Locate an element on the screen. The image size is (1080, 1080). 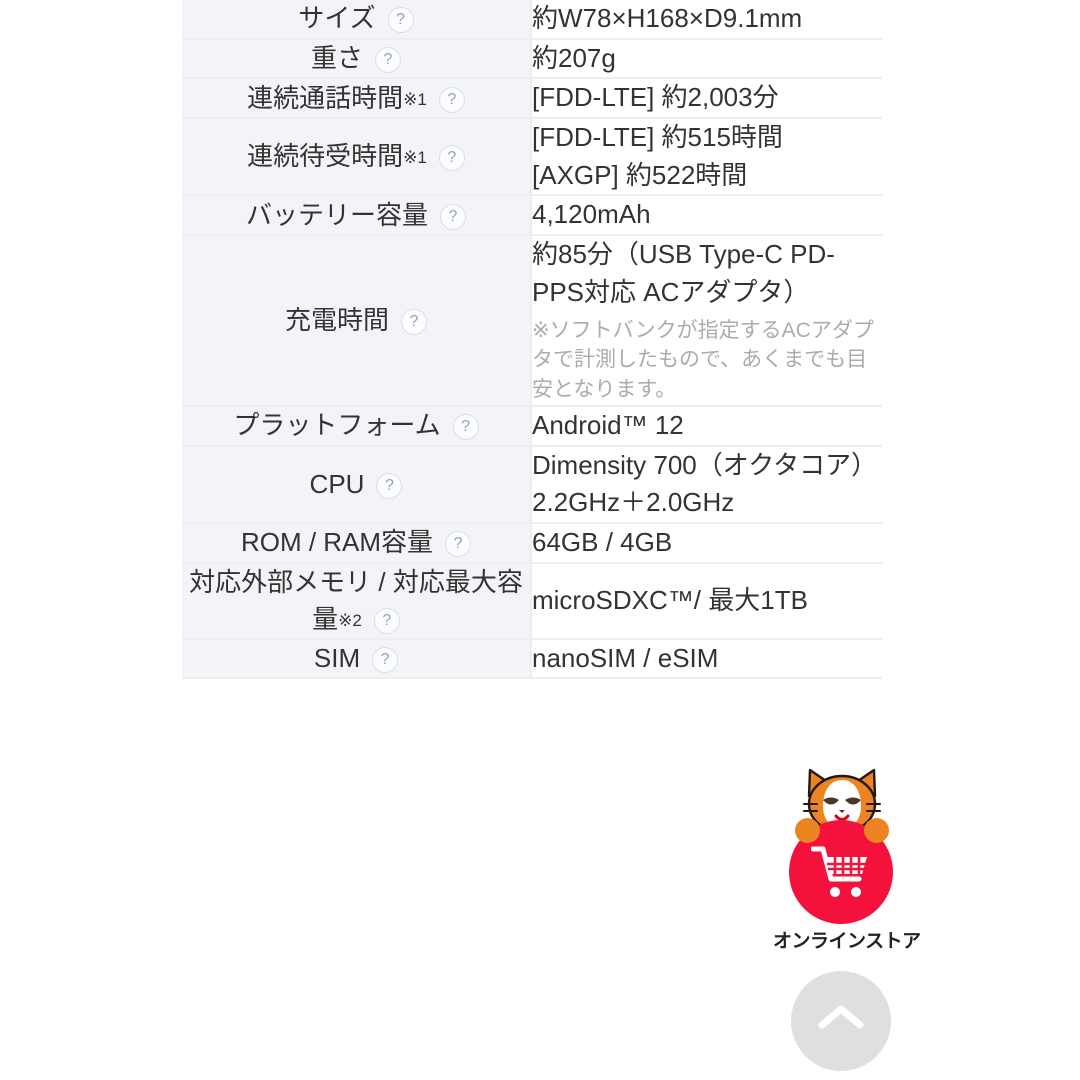
spec-value-line: 約207g is located at coordinates (574, 57).